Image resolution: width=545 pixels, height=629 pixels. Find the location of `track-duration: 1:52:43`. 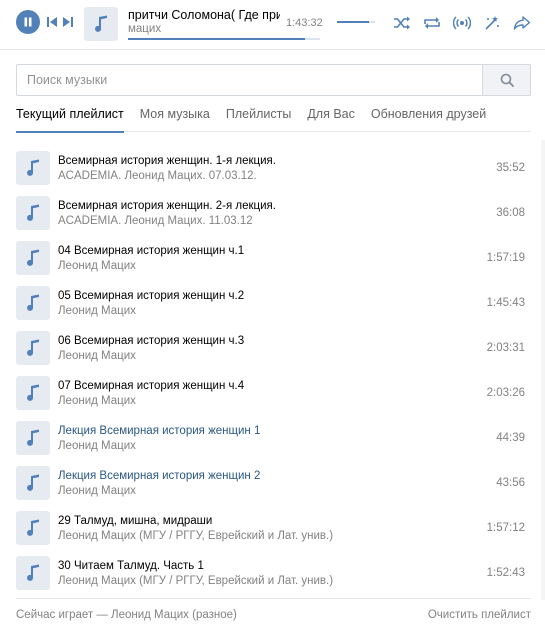

track-duration: 1:52:43 is located at coordinates (505, 573).